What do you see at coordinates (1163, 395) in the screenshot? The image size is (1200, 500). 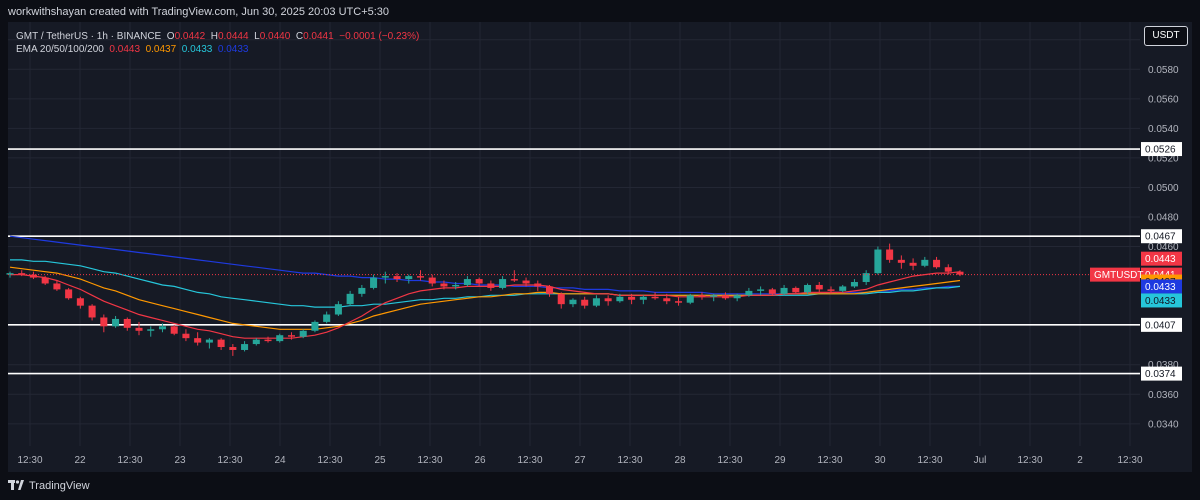 I see `y-tick-label: 0.0360` at bounding box center [1163, 395].